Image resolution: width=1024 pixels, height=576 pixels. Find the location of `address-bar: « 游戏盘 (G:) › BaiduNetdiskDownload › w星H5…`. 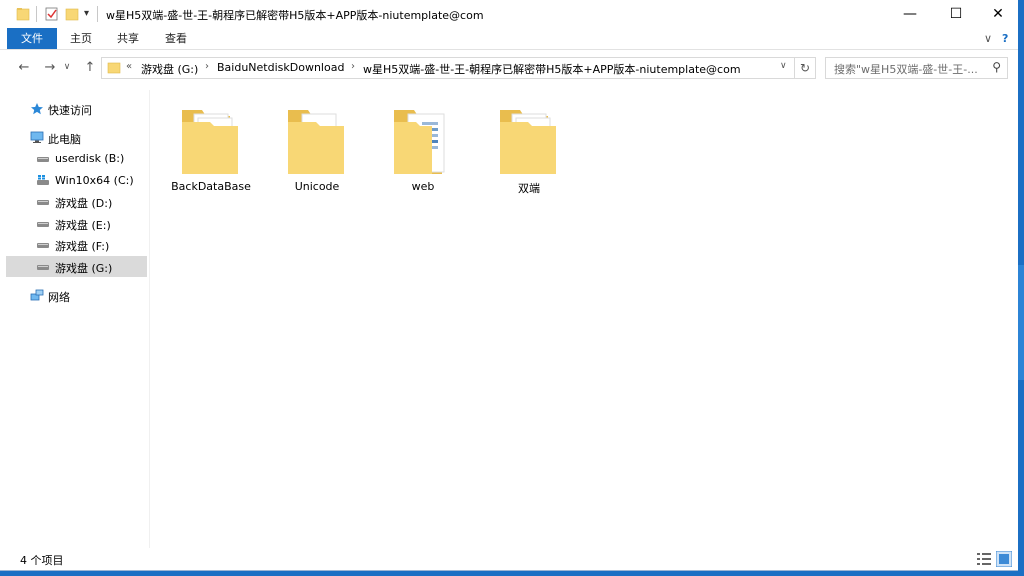

address-bar: « 游戏盘 (G:) › BaiduNetdiskDownload › w星H5… is located at coordinates (448, 68).